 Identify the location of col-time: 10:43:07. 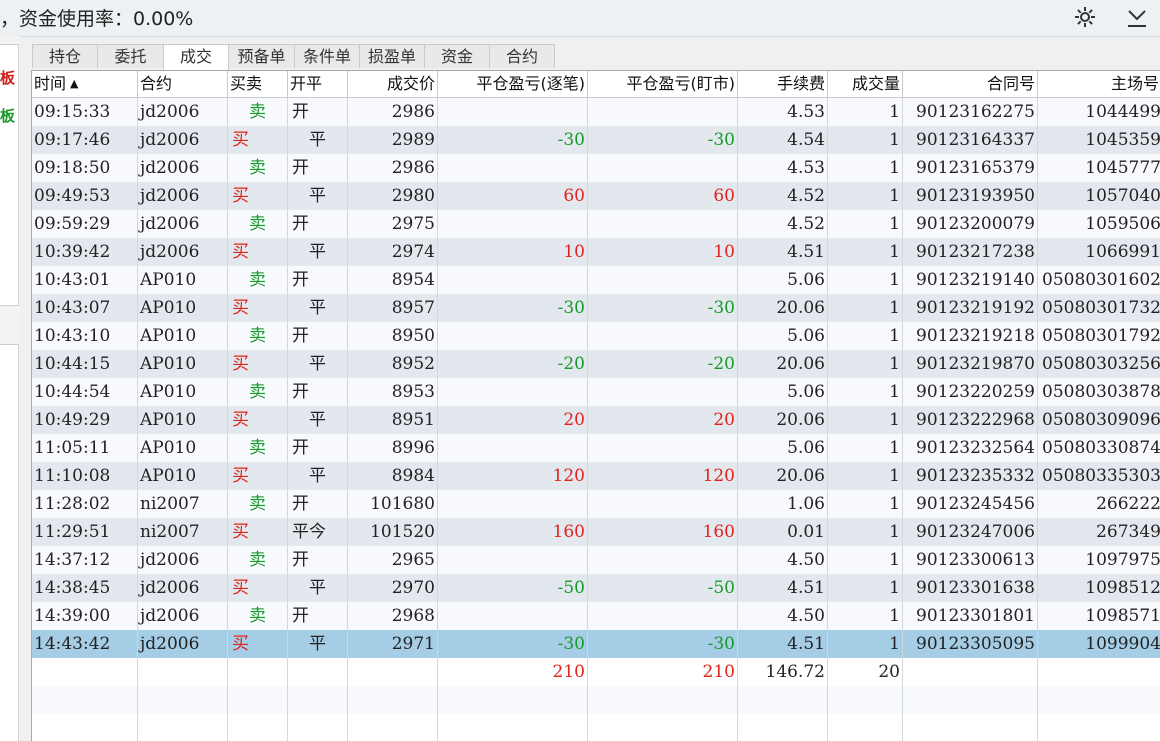
(85, 308).